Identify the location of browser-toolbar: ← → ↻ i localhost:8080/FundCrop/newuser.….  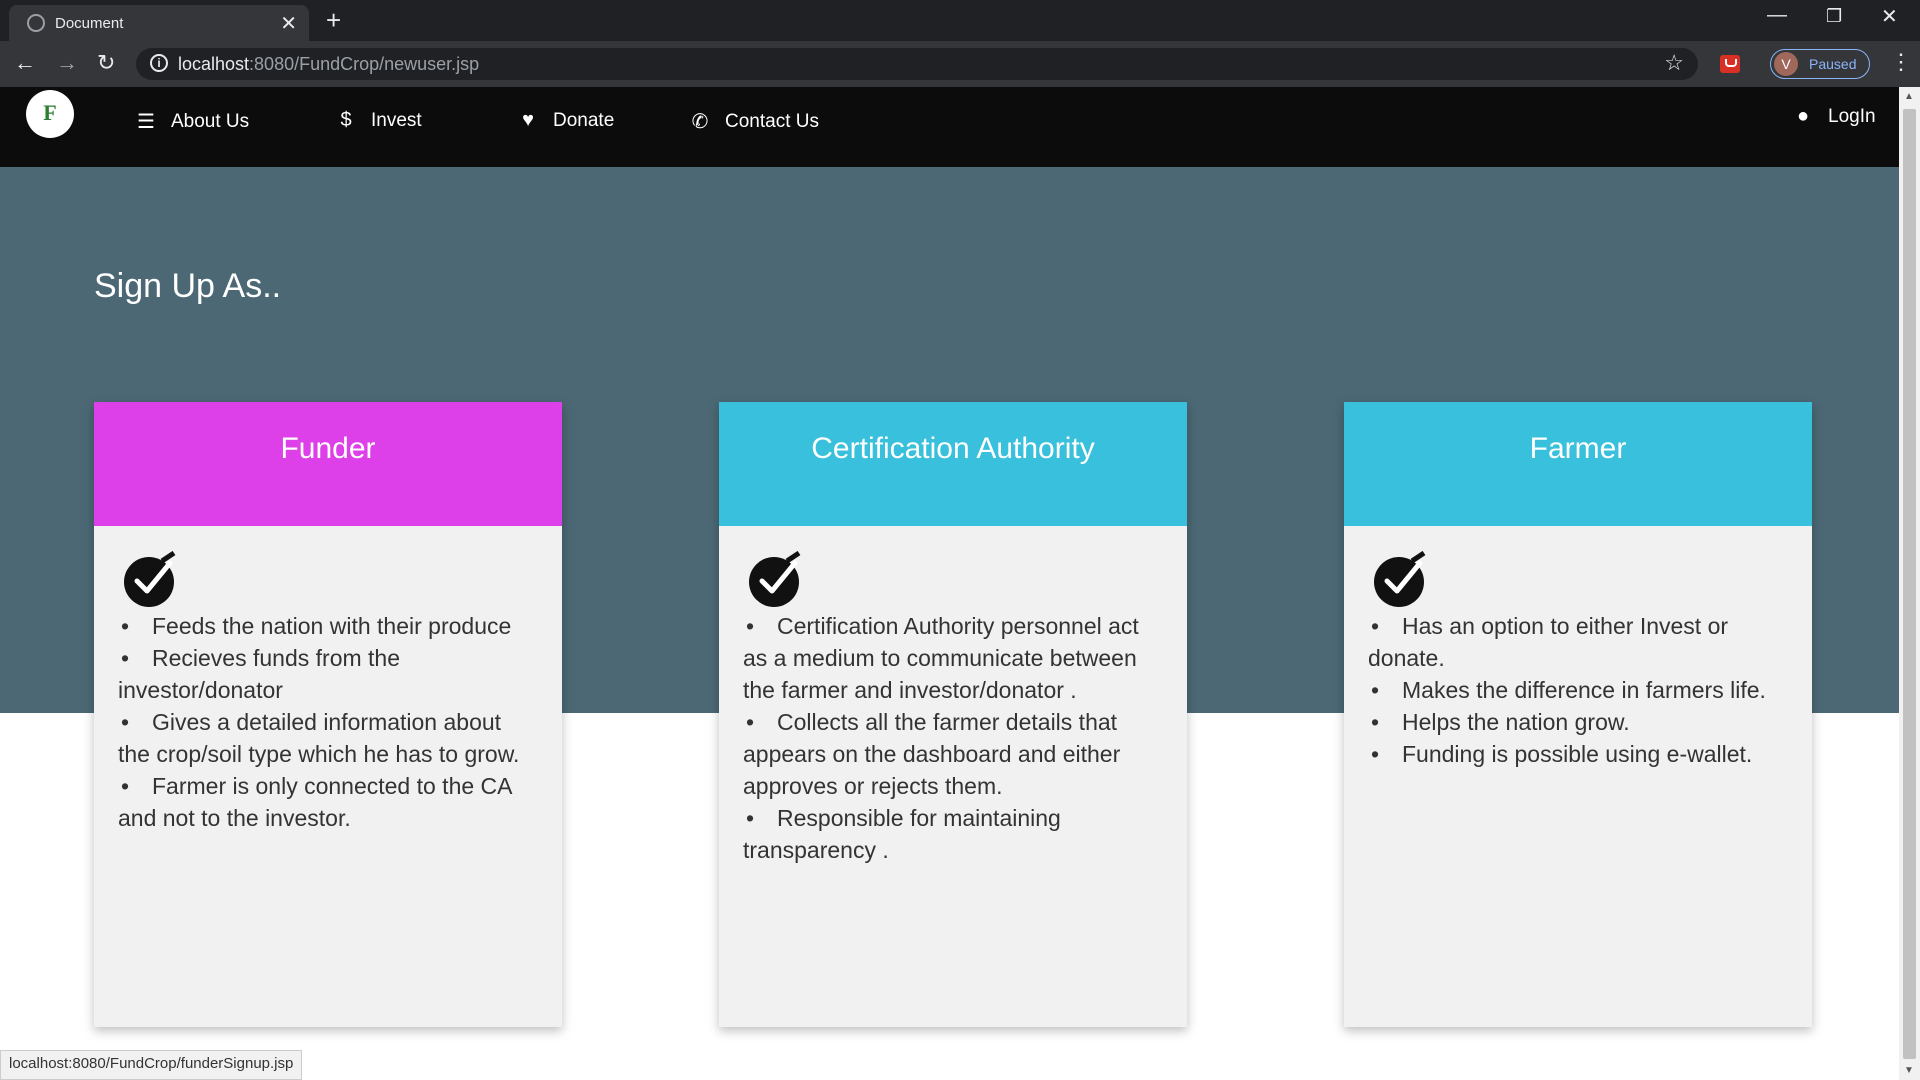
(960, 64).